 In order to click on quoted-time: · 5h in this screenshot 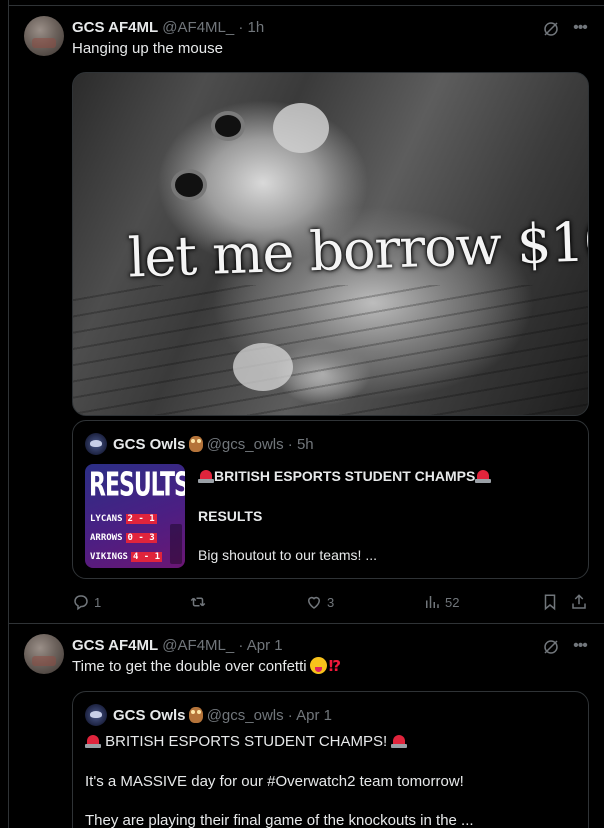, I will do `click(301, 444)`.